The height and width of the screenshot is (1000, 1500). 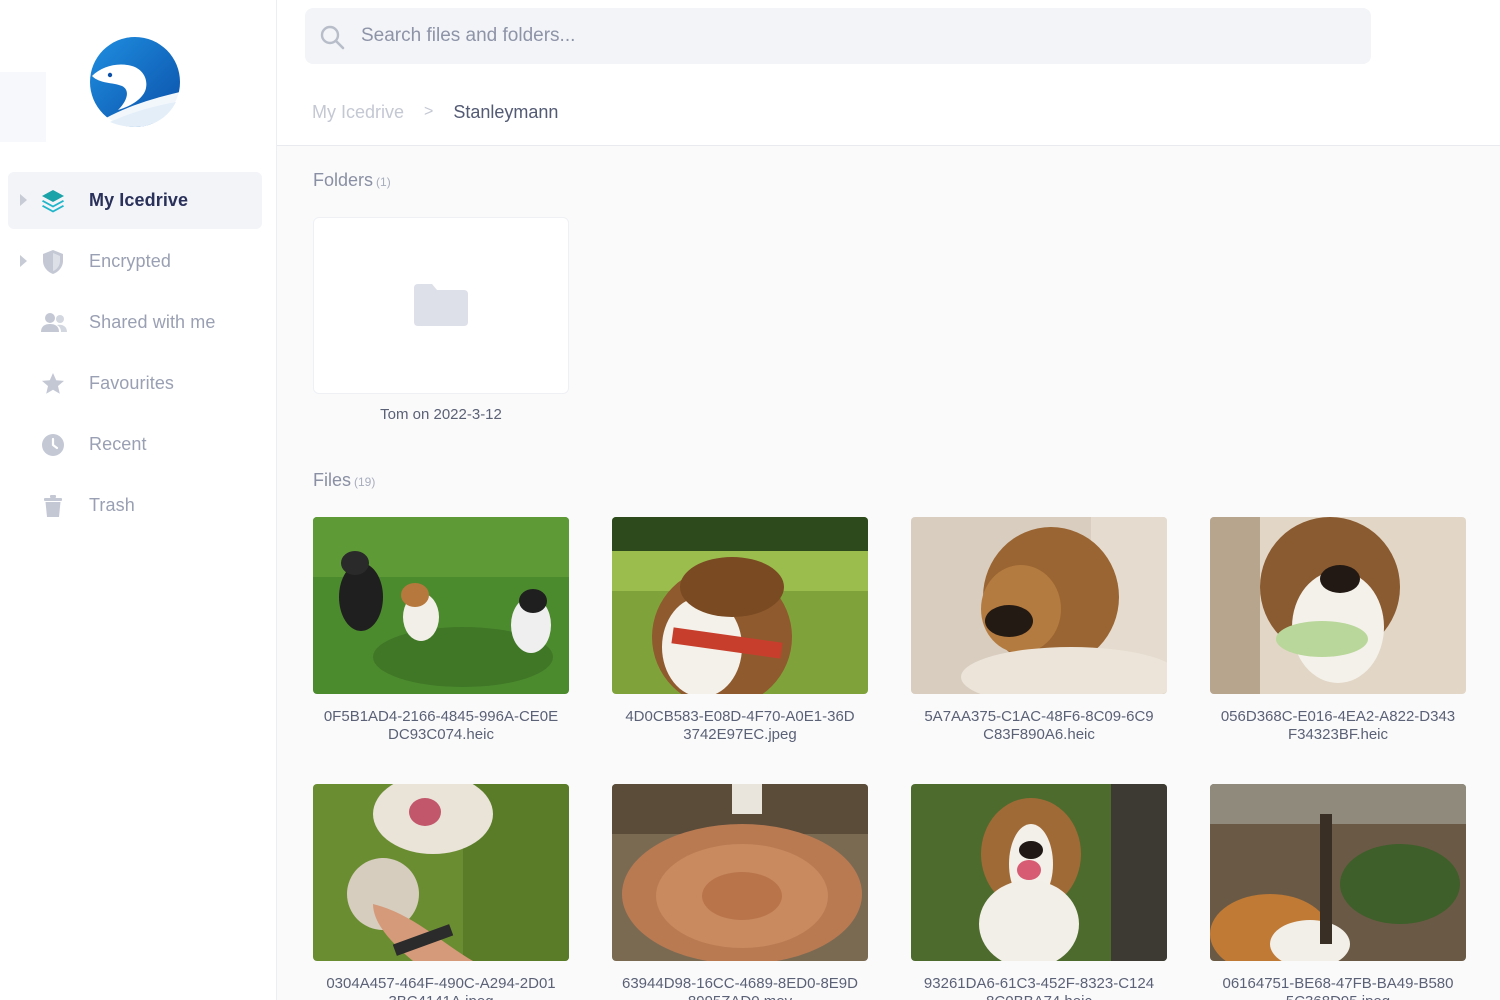 I want to click on folders-title: Folders, so click(x=343, y=180).